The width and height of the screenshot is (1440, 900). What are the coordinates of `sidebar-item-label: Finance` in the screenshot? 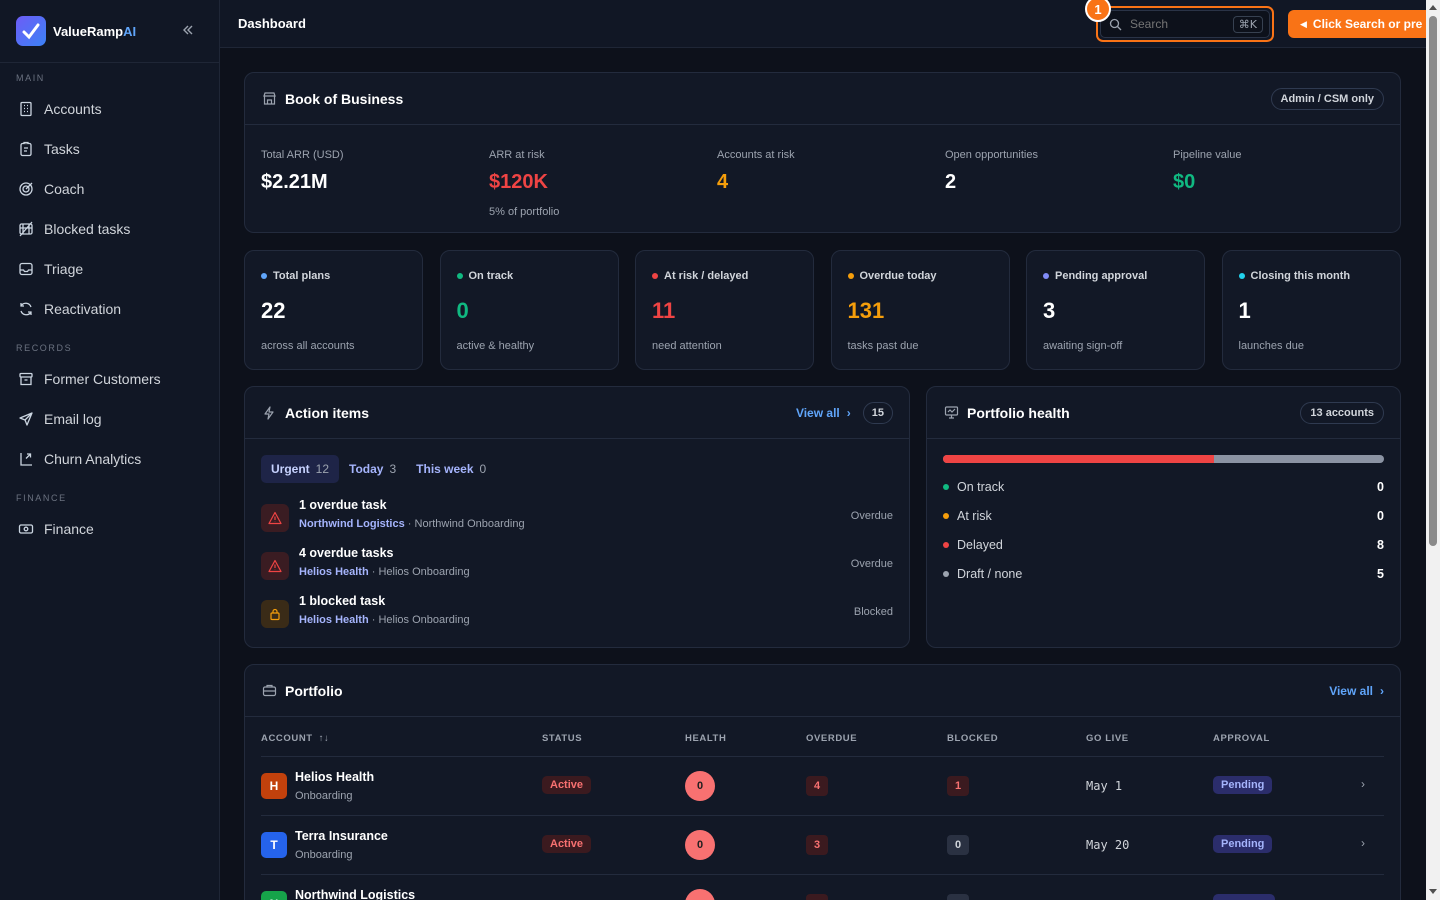 It's located at (69, 529).